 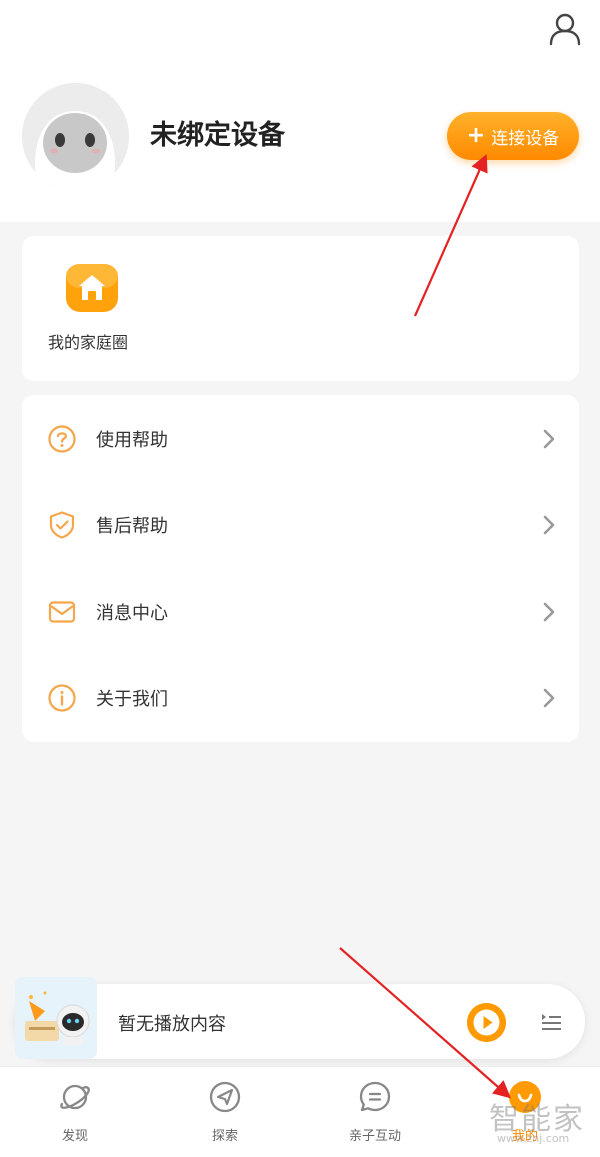 What do you see at coordinates (224, 1136) in the screenshot?
I see `tab-label: 探索` at bounding box center [224, 1136].